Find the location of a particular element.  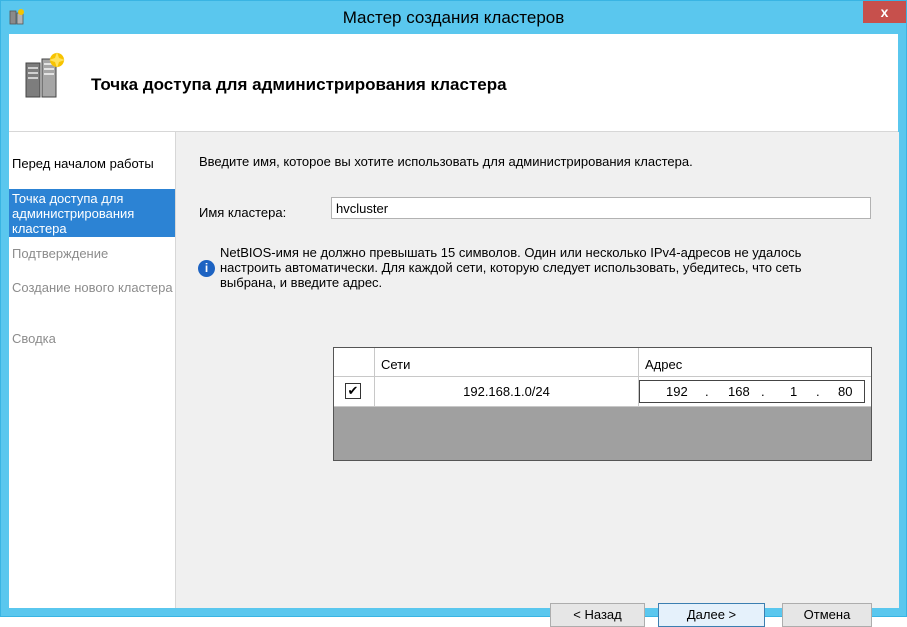

cancel-button: Отмена is located at coordinates (827, 615).